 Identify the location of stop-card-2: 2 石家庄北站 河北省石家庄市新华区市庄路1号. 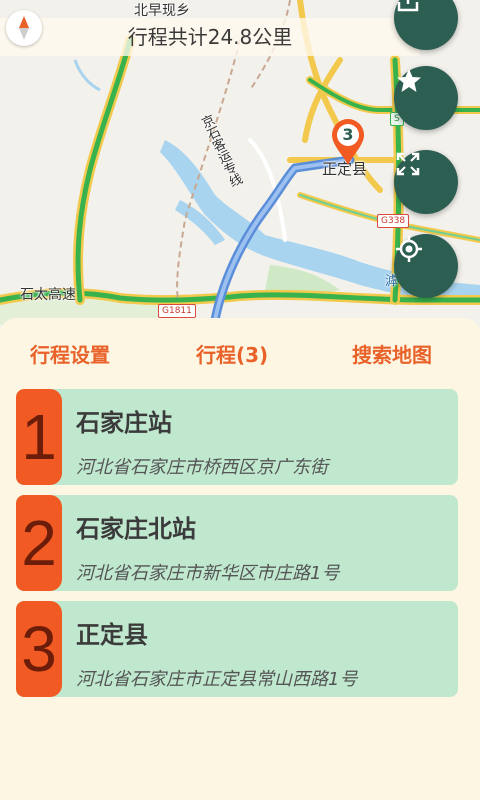
(237, 543).